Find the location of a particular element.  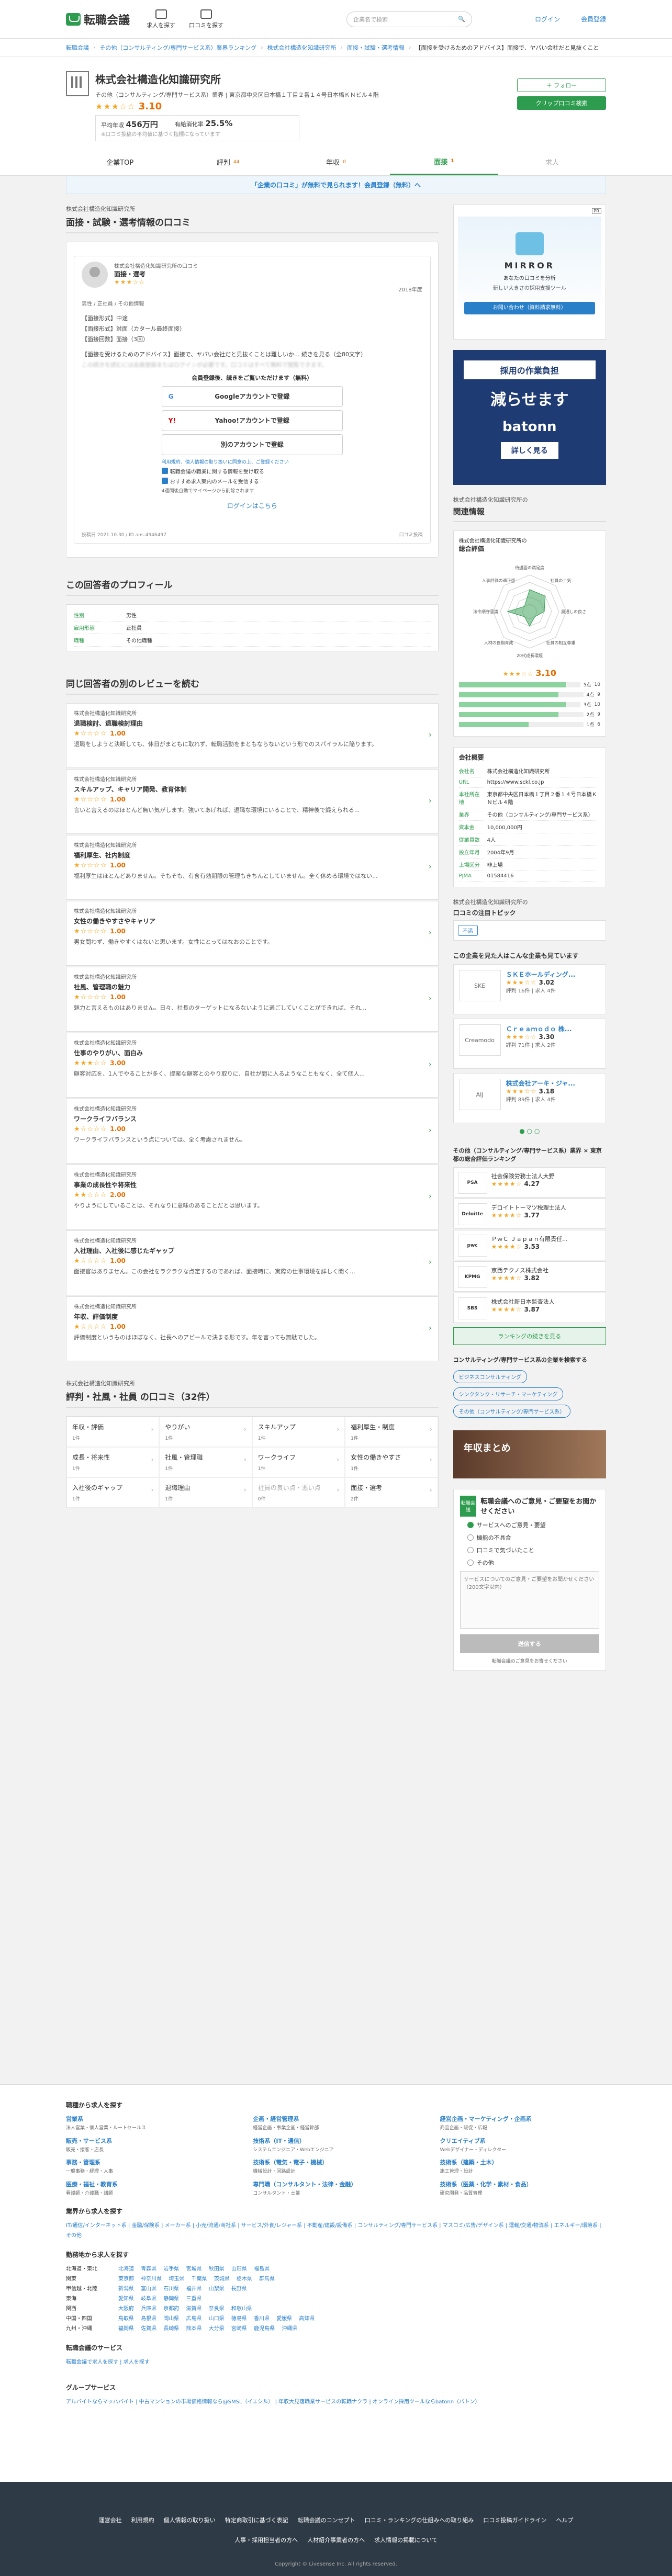

ad-button: お問い合わせ（資料請求無料） is located at coordinates (529, 308).